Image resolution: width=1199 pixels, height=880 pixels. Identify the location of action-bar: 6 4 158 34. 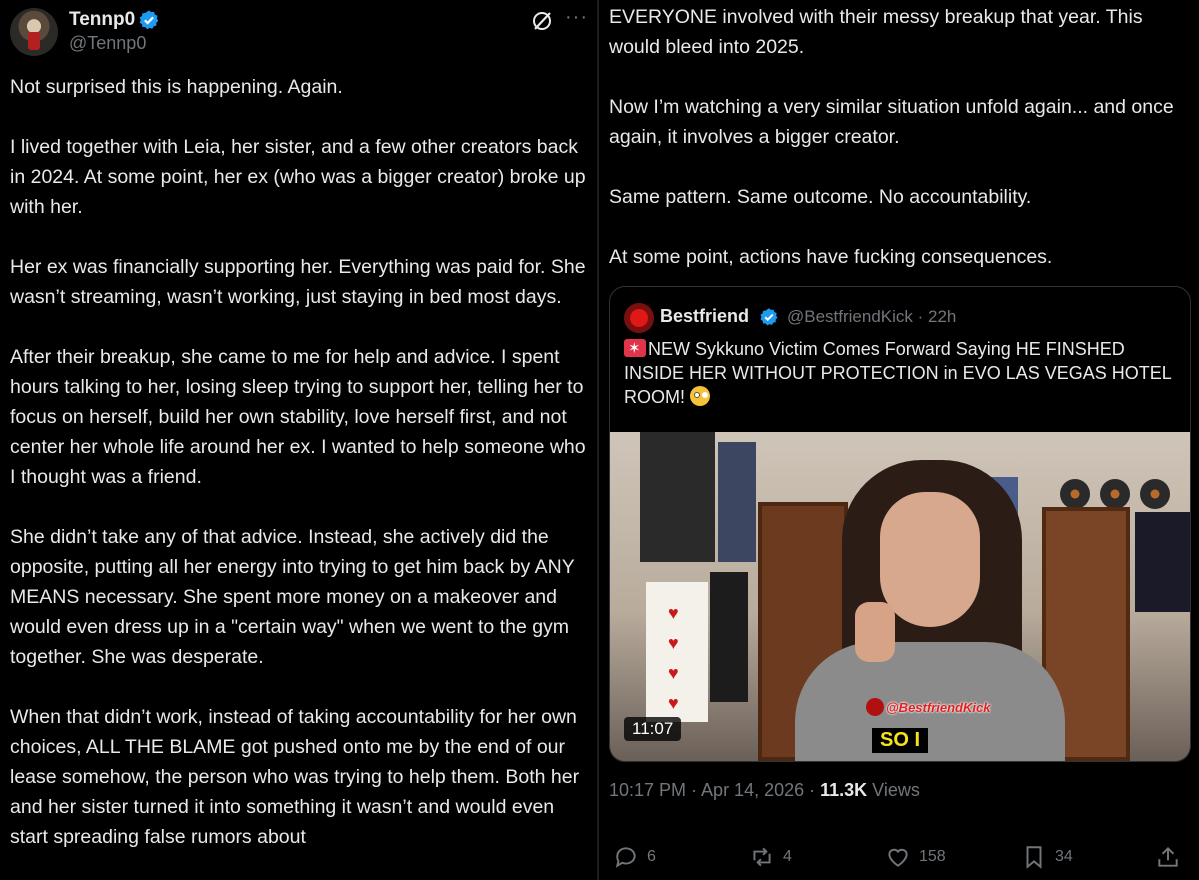
(899, 857).